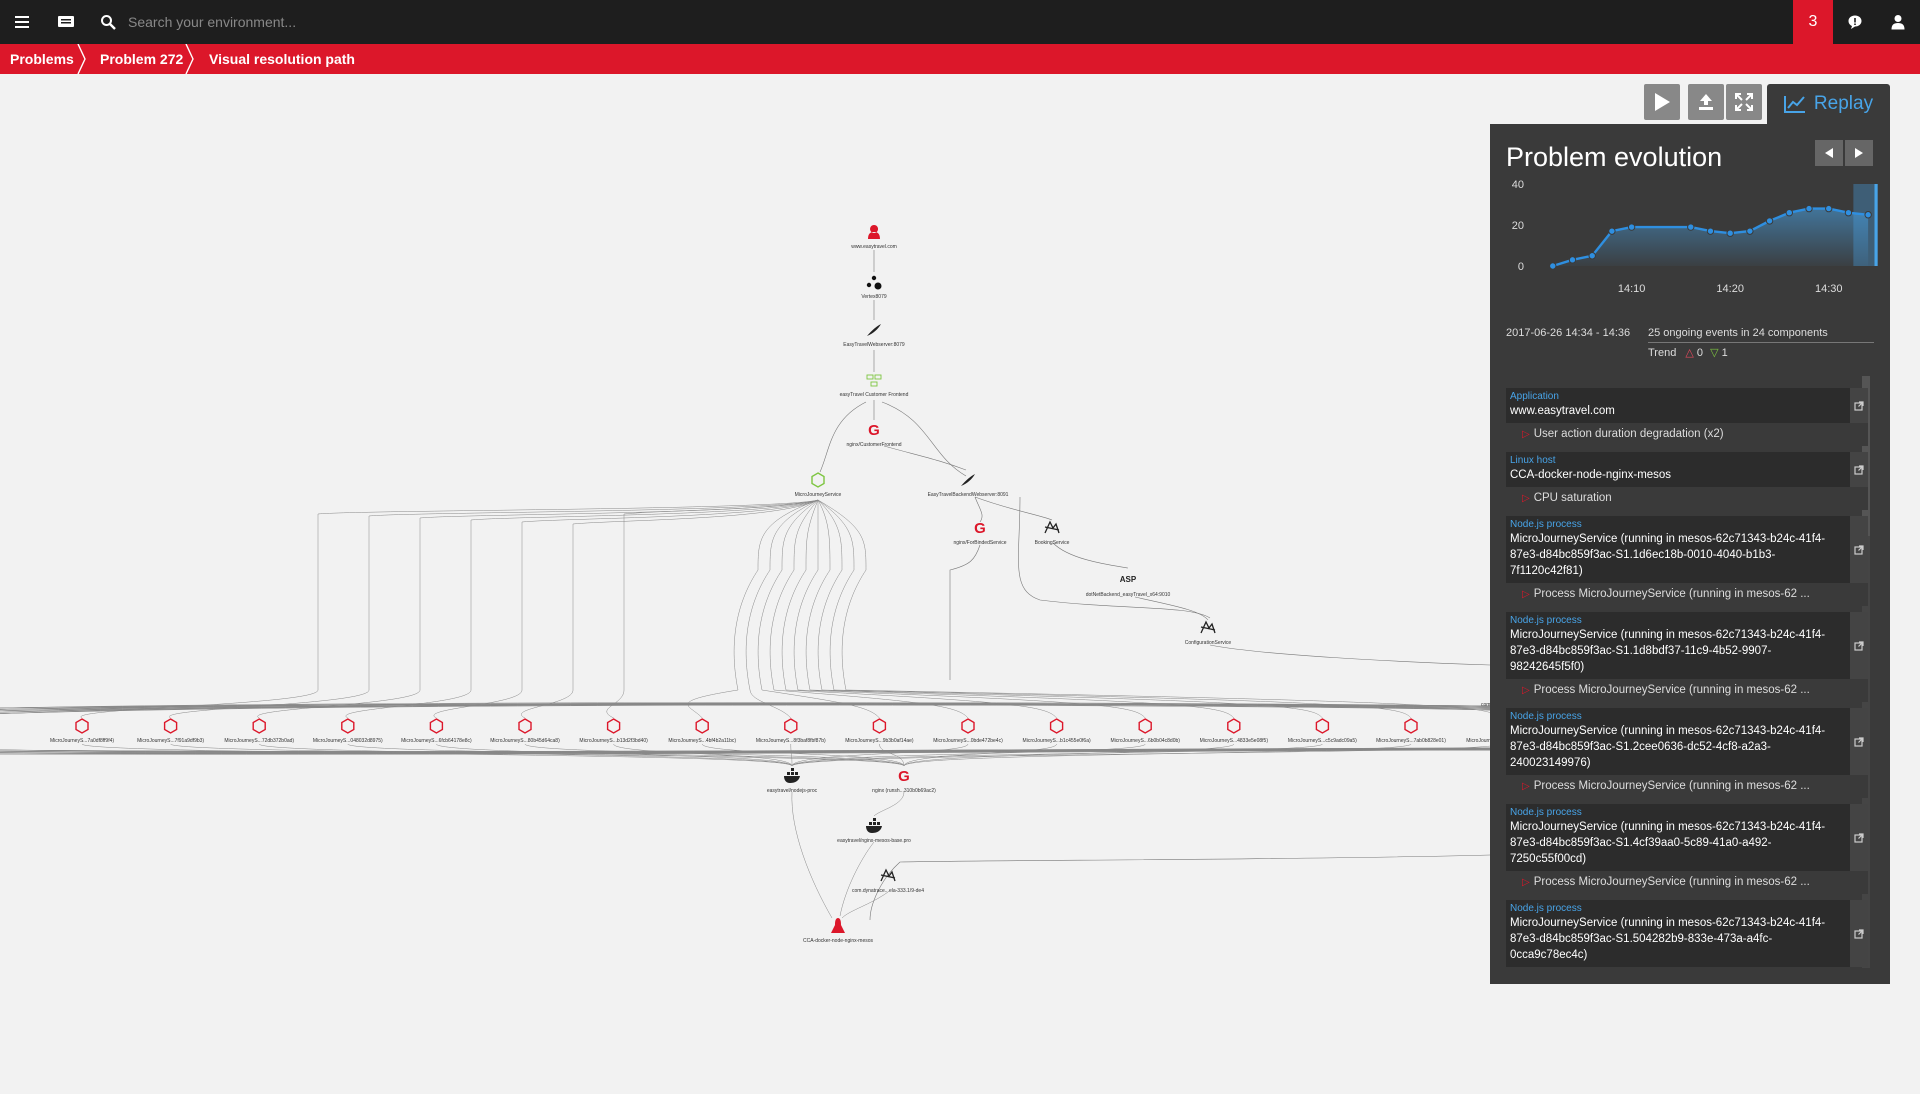 This screenshot has height=1094, width=1920. I want to click on graph-node: MicroJourneyS...6fcb64178e8c), so click(436, 731).